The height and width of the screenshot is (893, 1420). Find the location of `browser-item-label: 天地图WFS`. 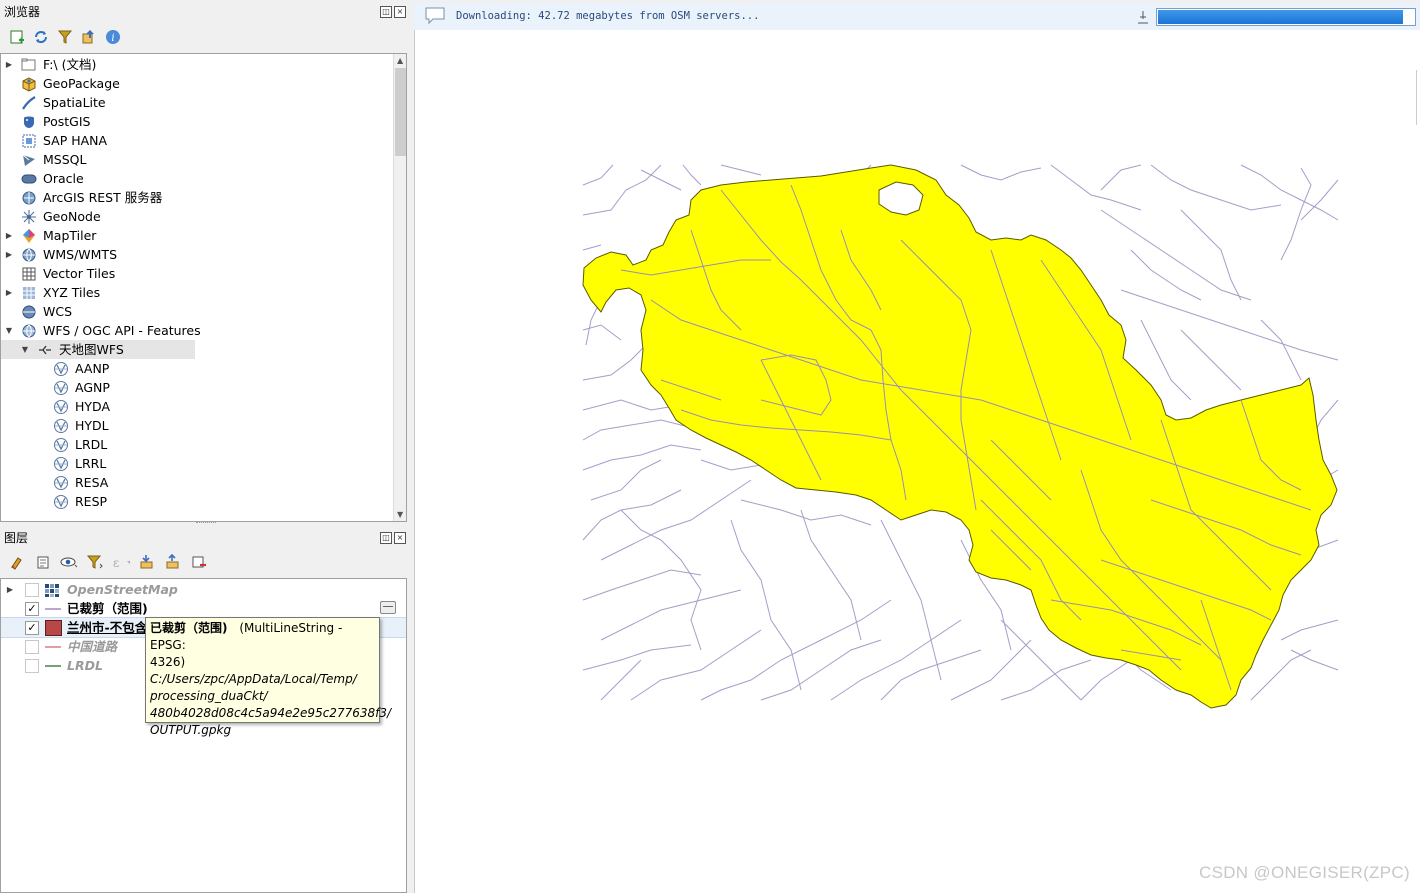

browser-item-label: 天地图WFS is located at coordinates (91, 349).